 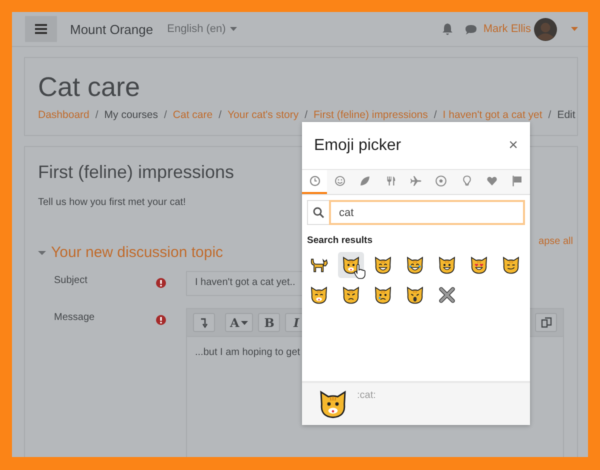 What do you see at coordinates (545, 29) in the screenshot?
I see `avatar` at bounding box center [545, 29].